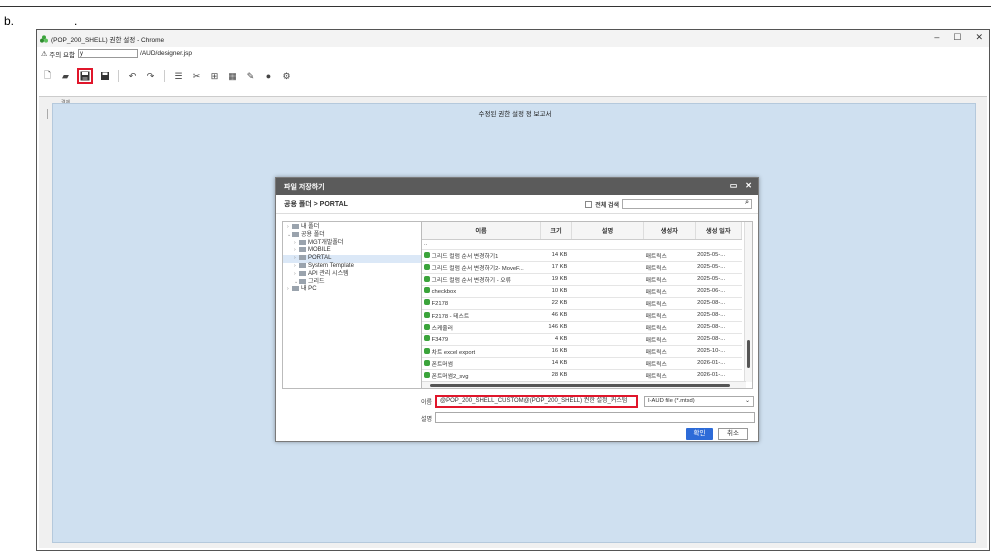 This screenshot has width=991, height=551. I want to click on address-bar: ⚠ 주의 요함 y /AUD/designer.jsp, so click(513, 53).